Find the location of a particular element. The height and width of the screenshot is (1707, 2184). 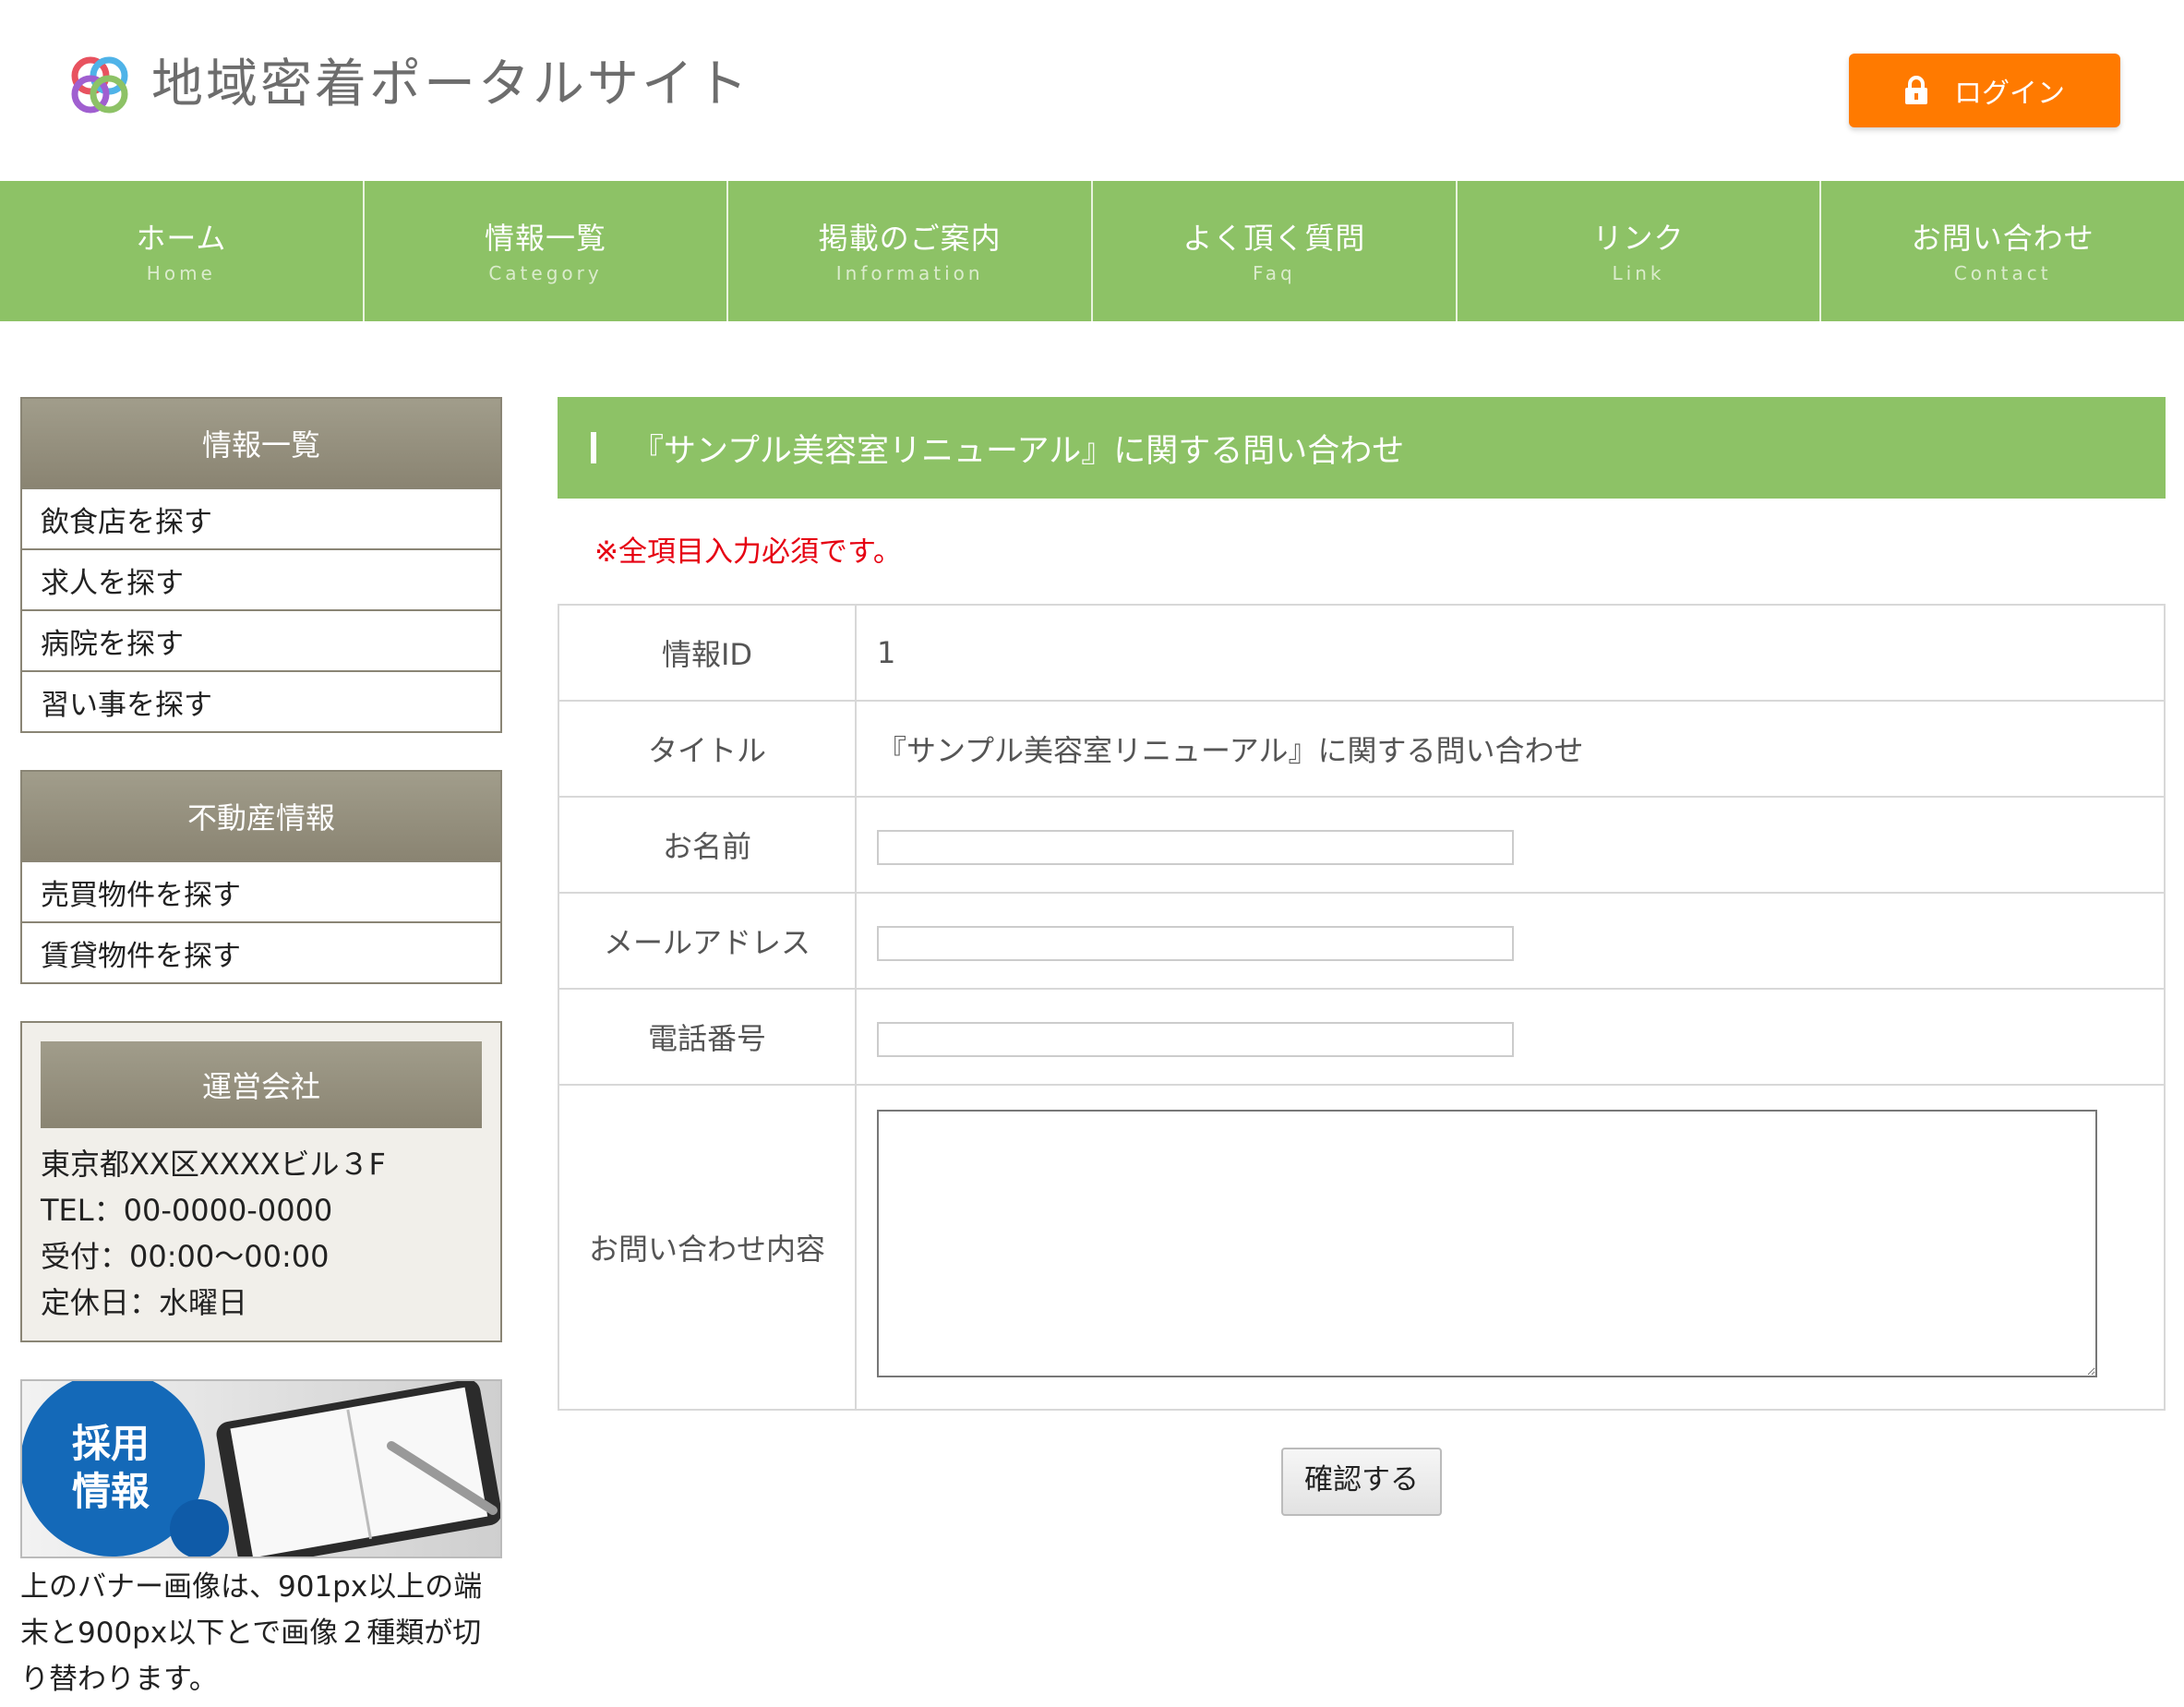

nav-contact: お問い合わせ Contact is located at coordinates (2001, 251).